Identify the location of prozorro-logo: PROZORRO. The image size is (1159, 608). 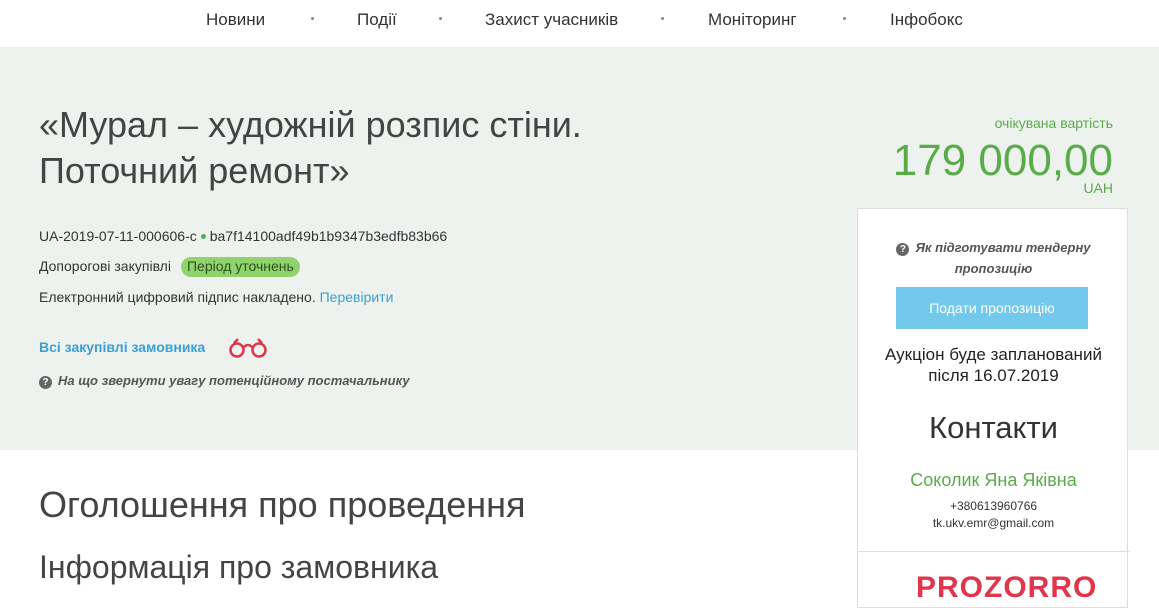
(1007, 587).